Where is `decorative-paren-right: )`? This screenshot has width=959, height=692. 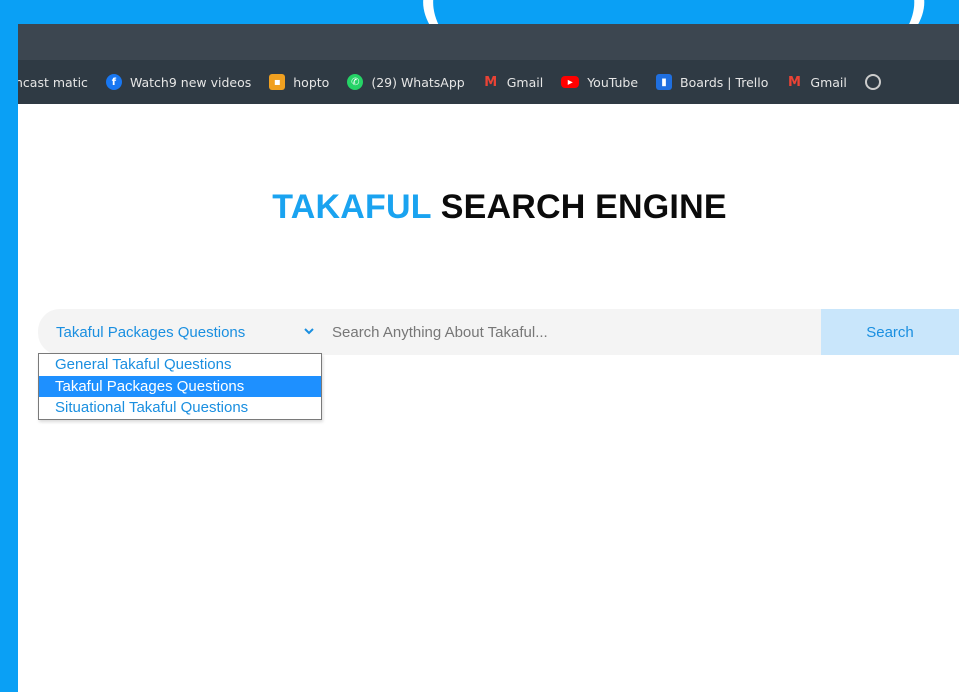
decorative-paren-right: ) is located at coordinates (915, 12).